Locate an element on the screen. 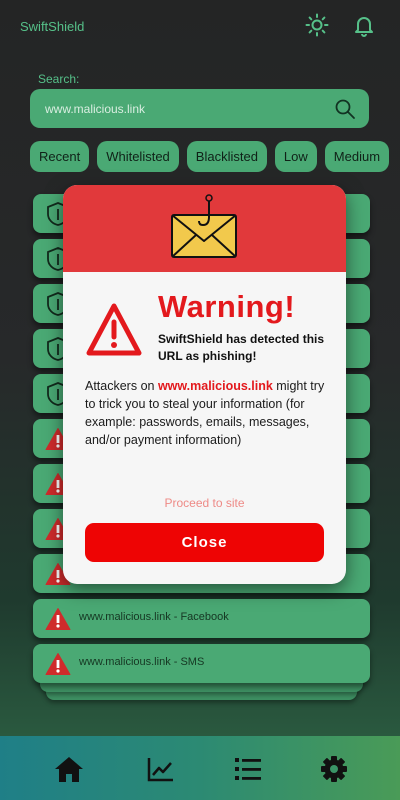 Image resolution: width=400 pixels, height=800 pixels. bottom-nav is located at coordinates (200, 768).